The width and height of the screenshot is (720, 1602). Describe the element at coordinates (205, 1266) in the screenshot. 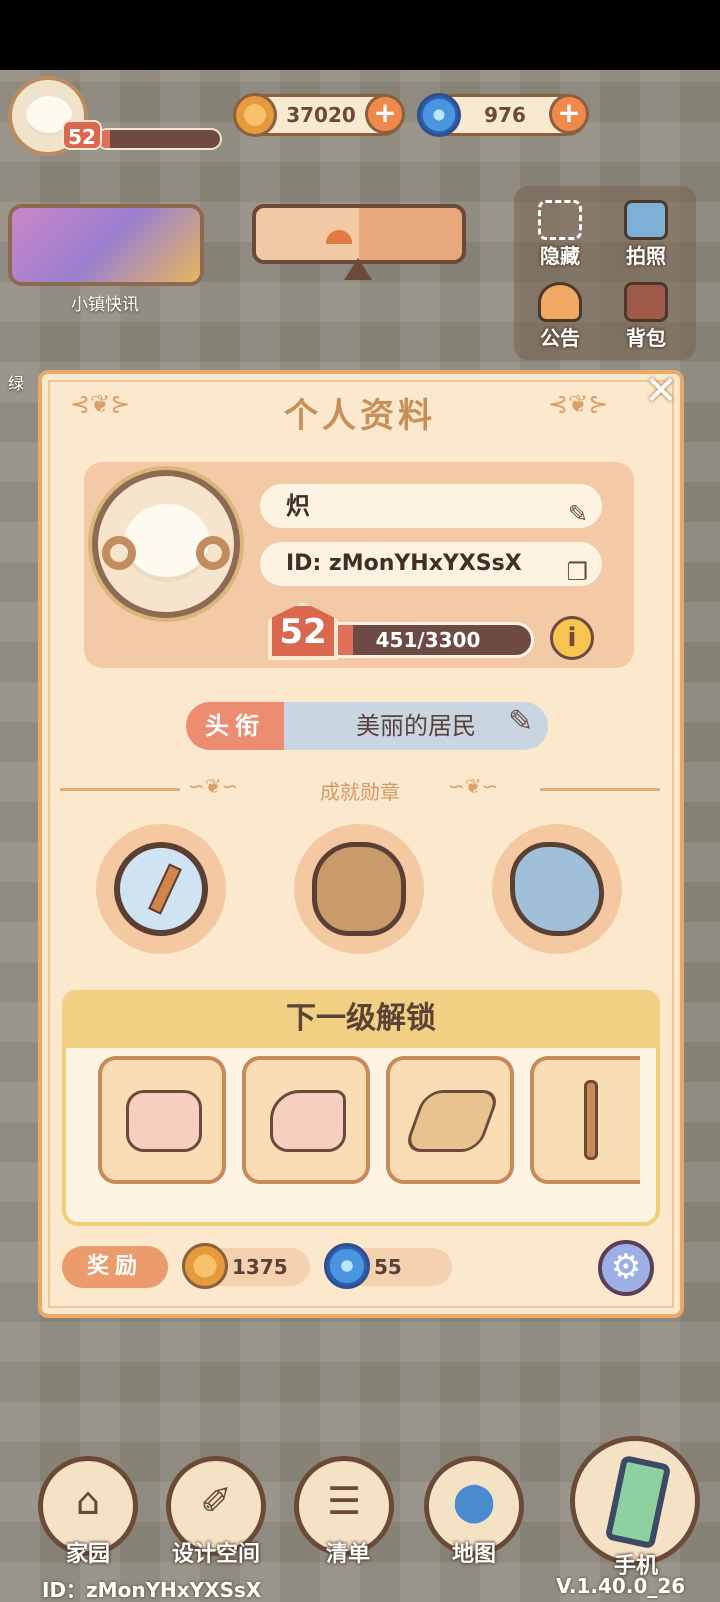

I see `reward-coin-icon` at that location.